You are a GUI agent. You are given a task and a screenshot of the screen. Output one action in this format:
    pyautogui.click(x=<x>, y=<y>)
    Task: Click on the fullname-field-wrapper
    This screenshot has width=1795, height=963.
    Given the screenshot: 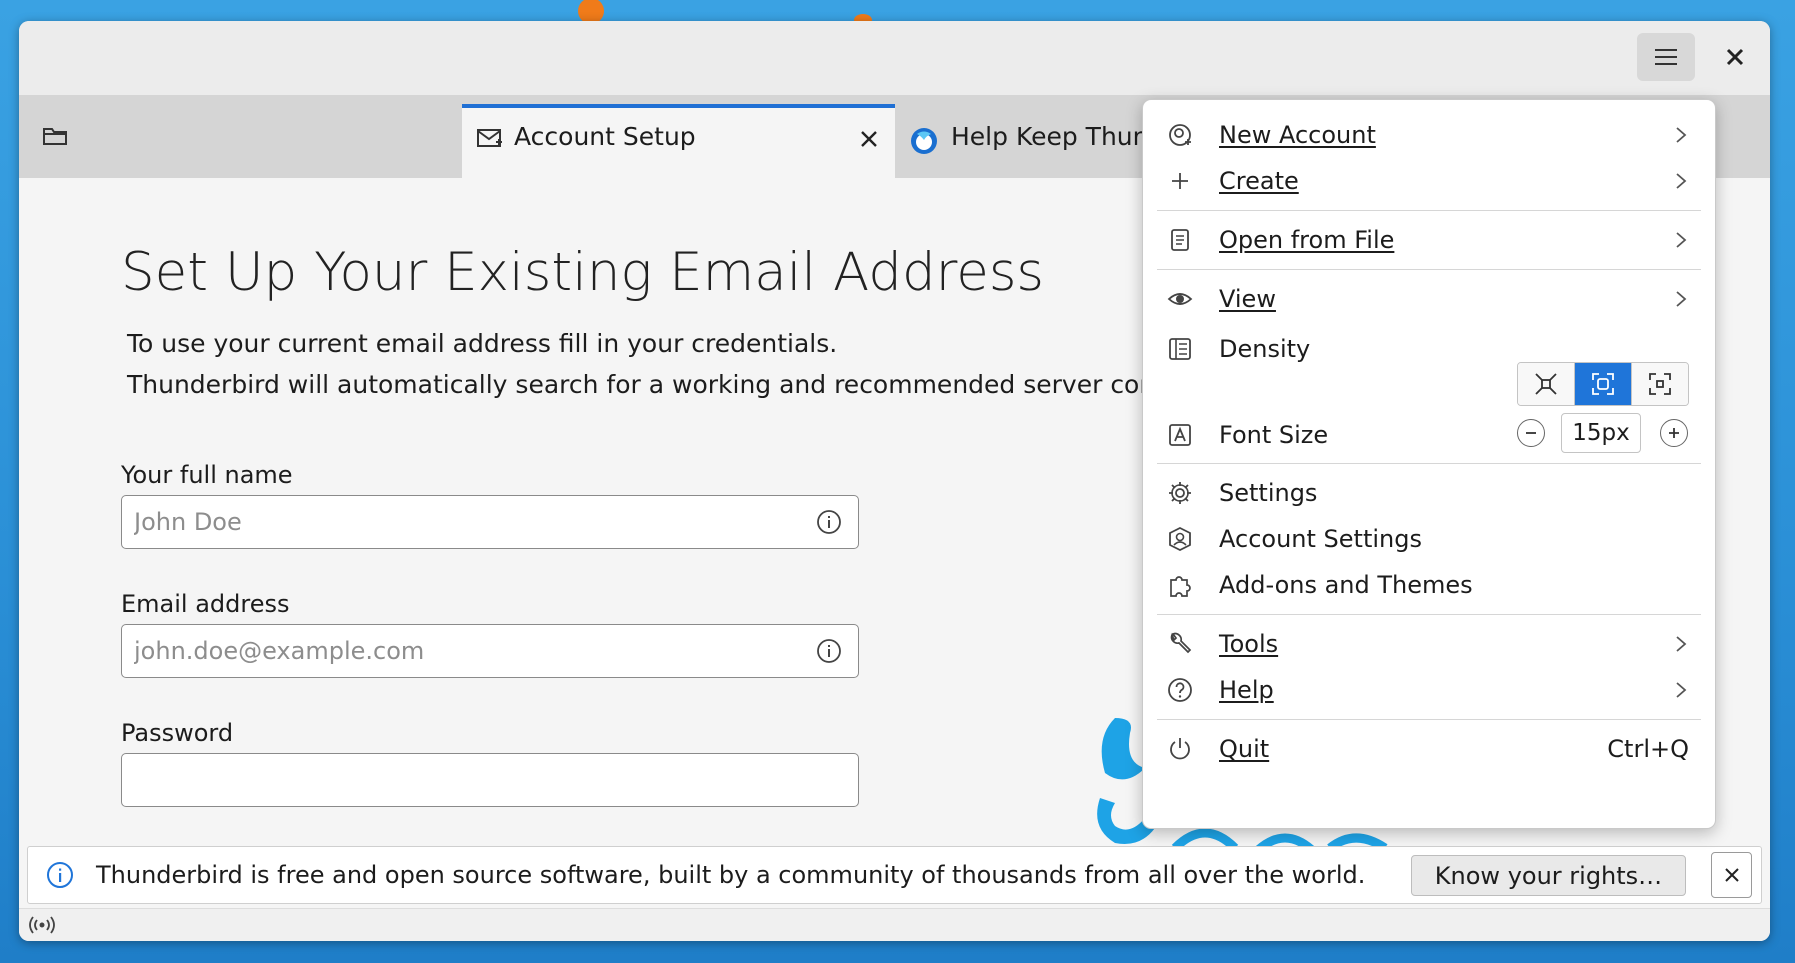 What is the action you would take?
    pyautogui.click(x=490, y=522)
    